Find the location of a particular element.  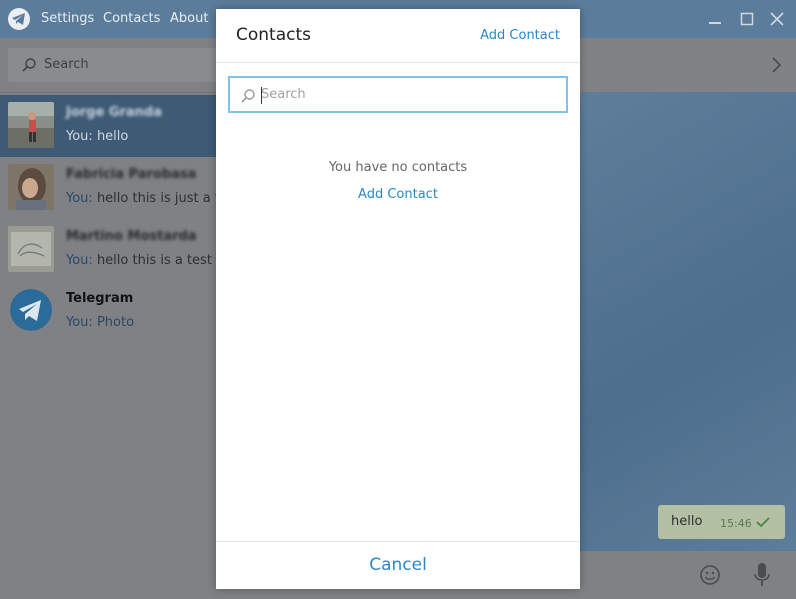

chat-preview: You: hello this is just a test is located at coordinates (153, 198).